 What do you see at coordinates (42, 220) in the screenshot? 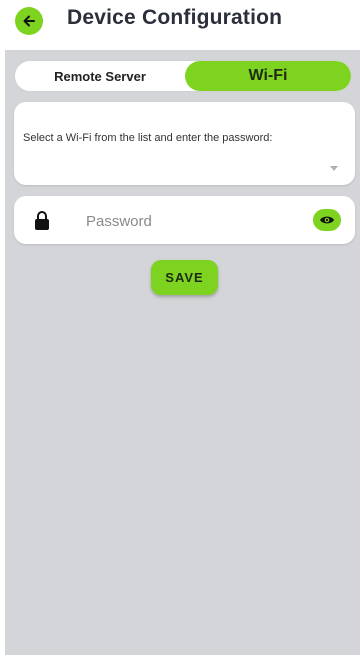
I see `lock-icon` at bounding box center [42, 220].